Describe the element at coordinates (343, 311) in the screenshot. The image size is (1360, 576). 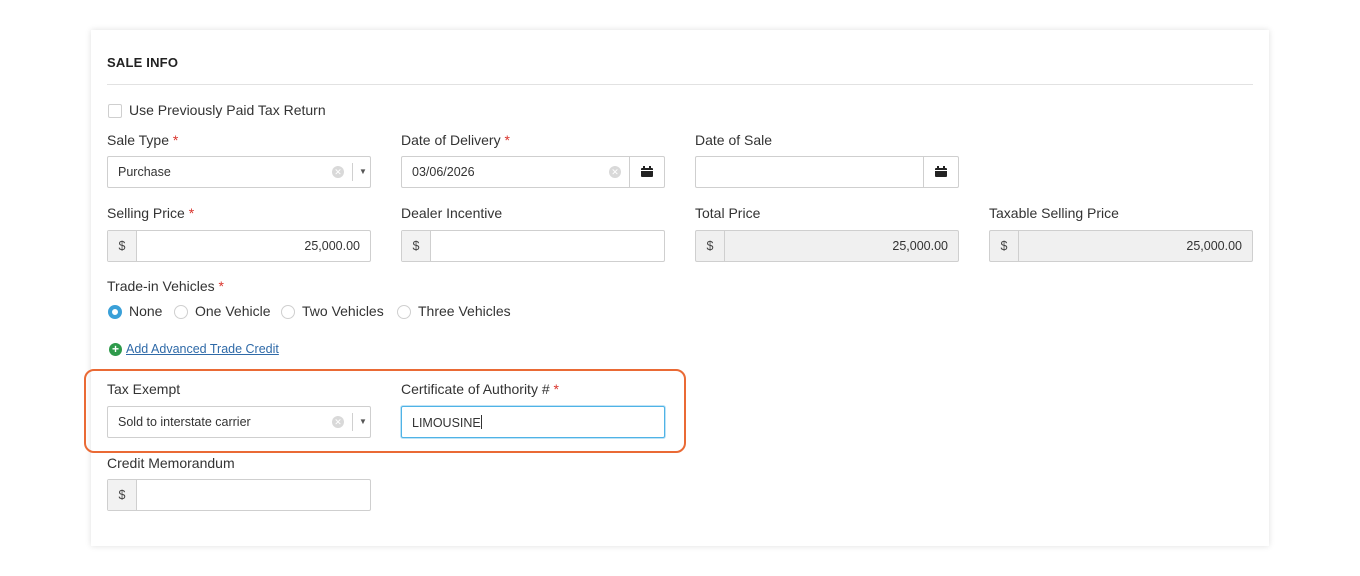
I see `radio-two-vehicles-label: Two Vehicles` at that location.